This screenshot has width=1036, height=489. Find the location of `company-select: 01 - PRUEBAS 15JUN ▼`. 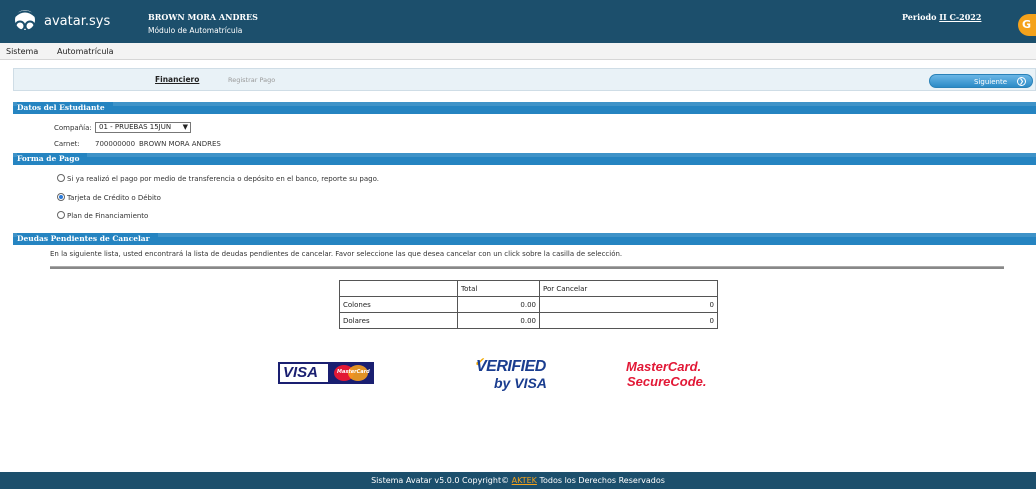

company-select: 01 - PRUEBAS 15JUN ▼ is located at coordinates (143, 127).